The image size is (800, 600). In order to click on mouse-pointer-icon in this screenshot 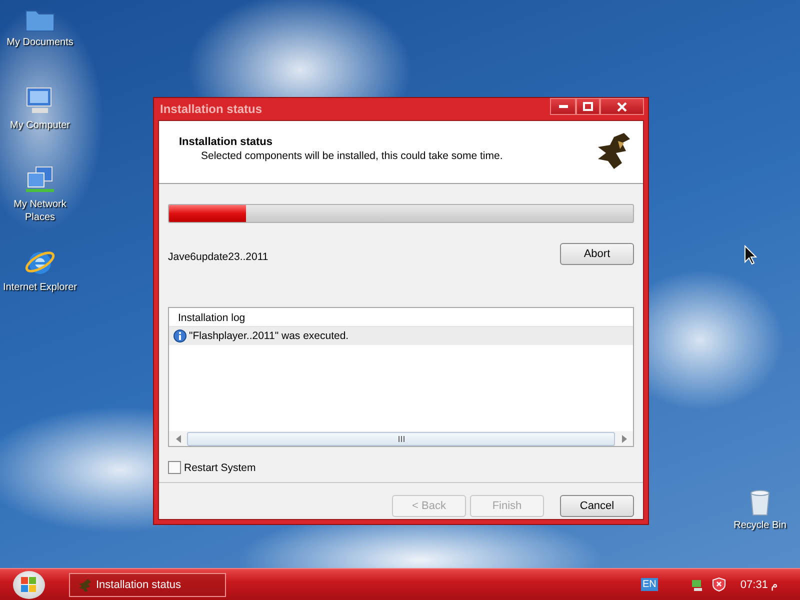, I will do `click(751, 255)`.